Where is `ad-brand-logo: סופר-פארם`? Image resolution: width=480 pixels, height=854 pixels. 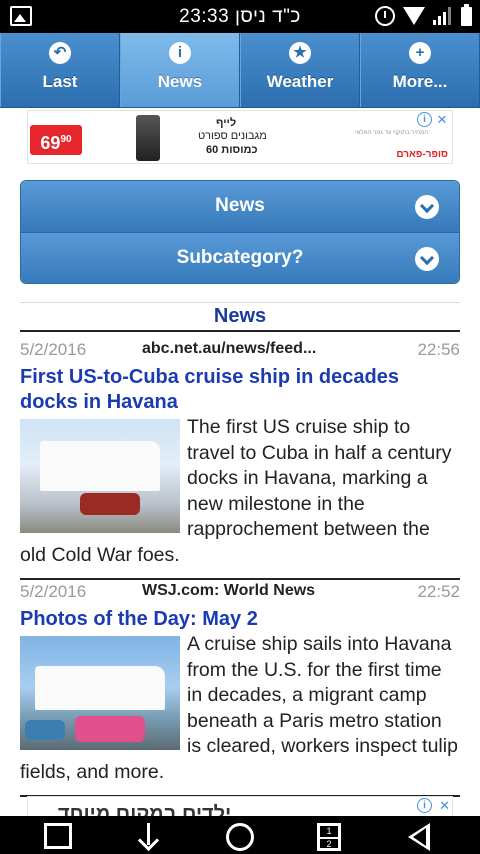 ad-brand-logo: סופר-פארם is located at coordinates (422, 154).